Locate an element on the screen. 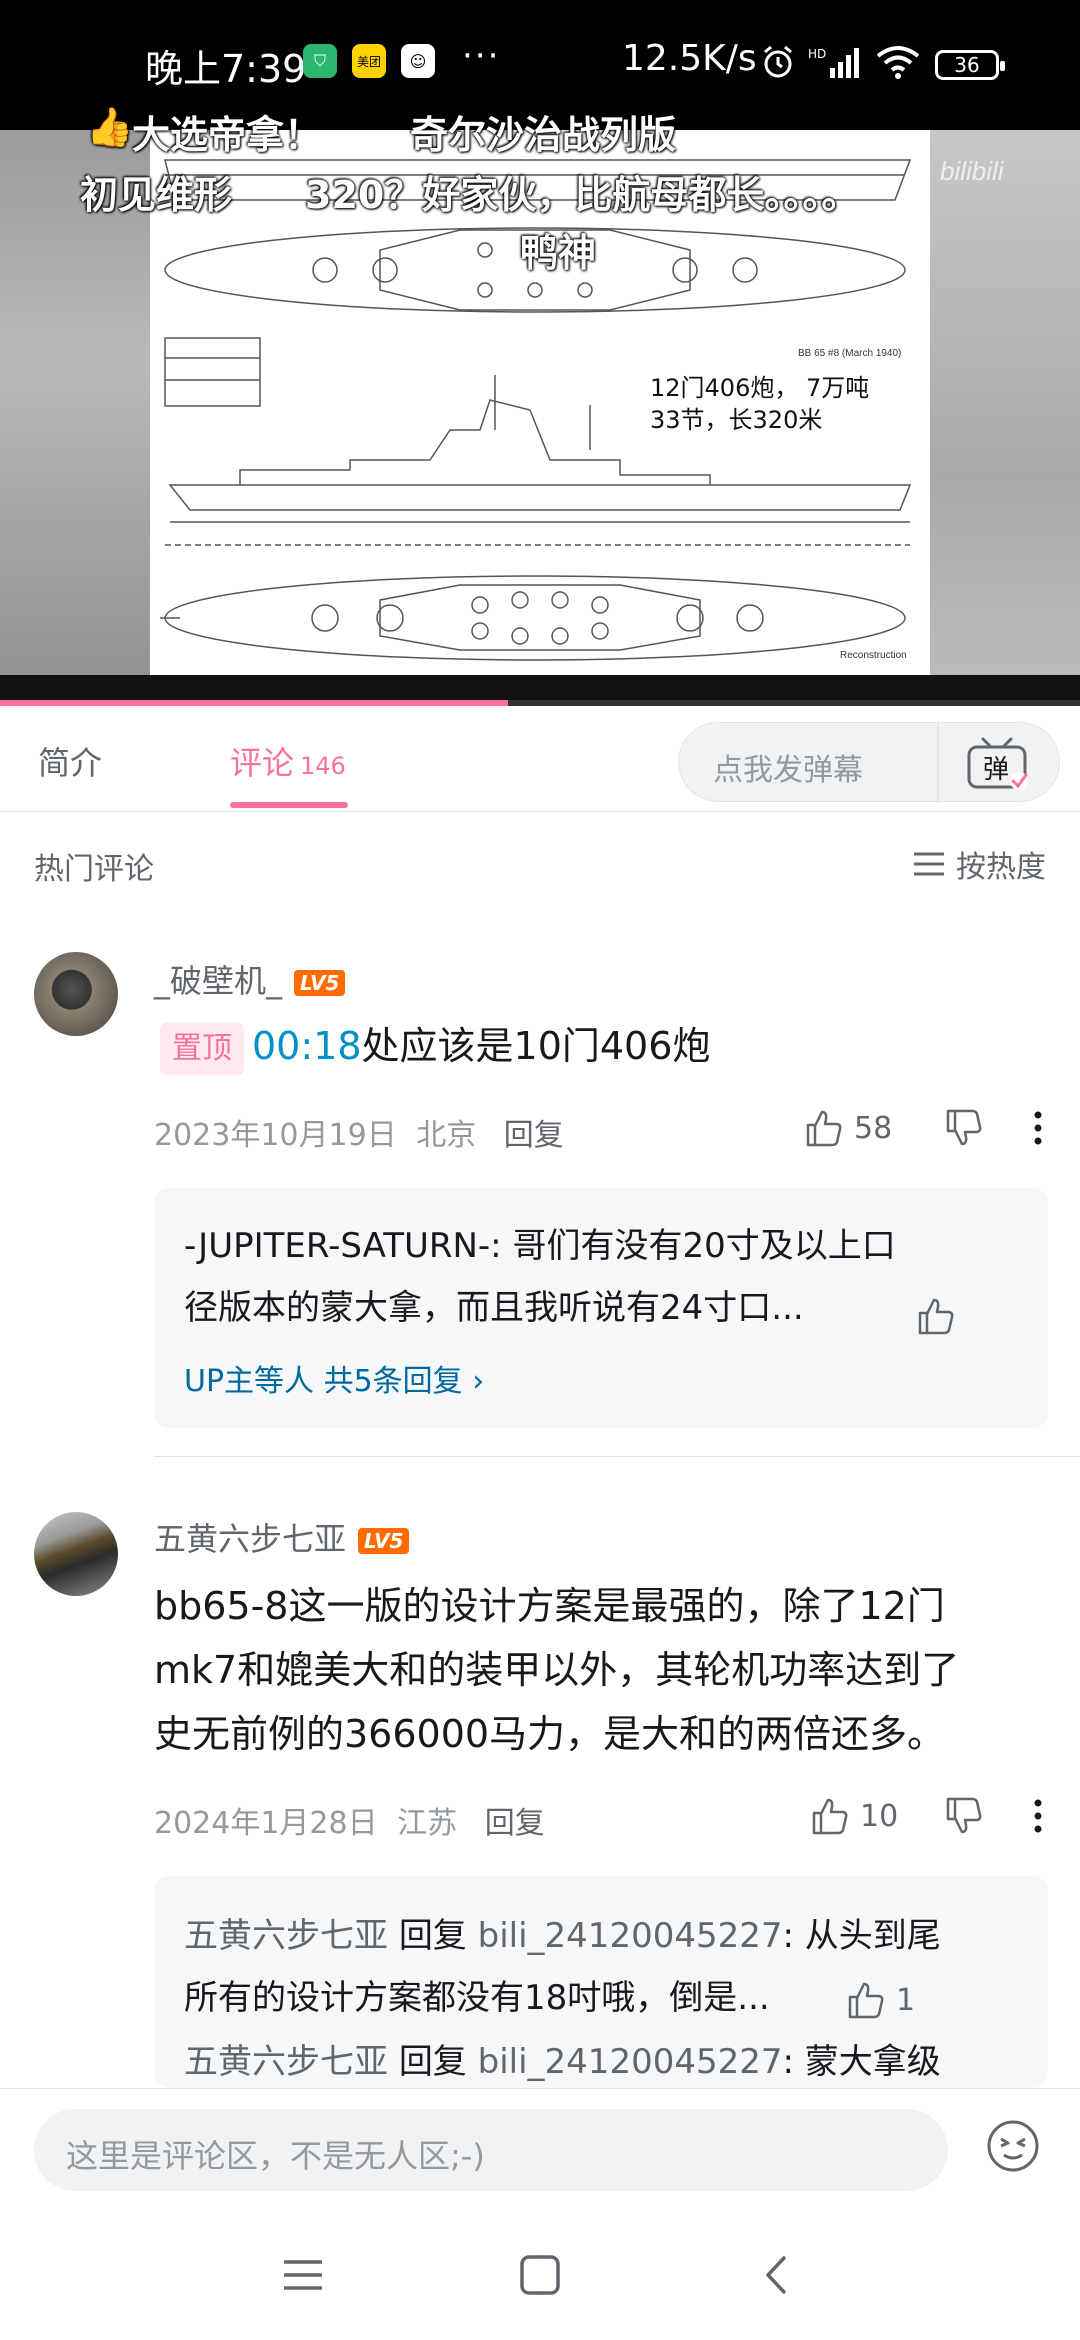 The height and width of the screenshot is (2340, 1080). comment-text: 置顶 00:18处应该是10门406炮 is located at coordinates (435, 1046).